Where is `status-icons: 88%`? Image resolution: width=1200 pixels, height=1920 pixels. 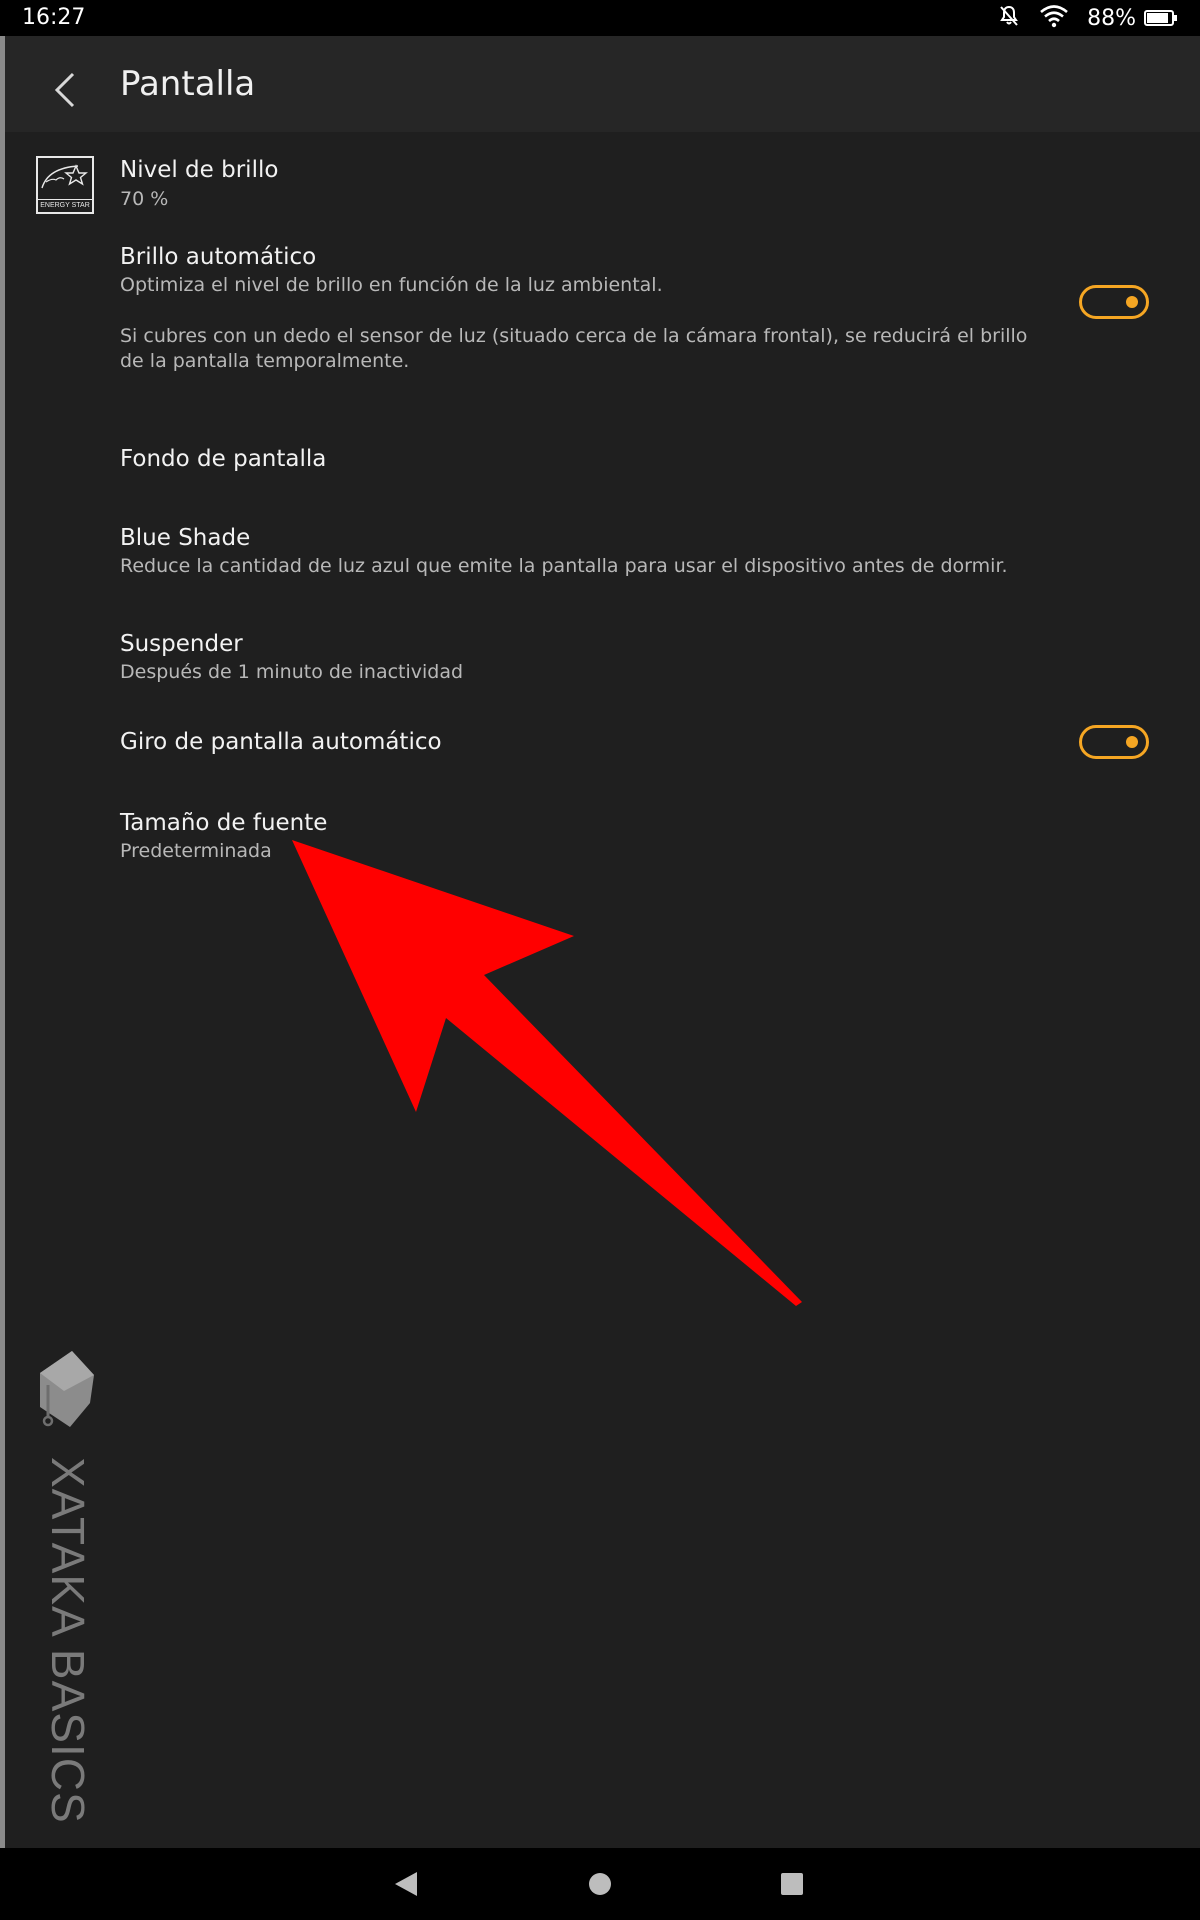 status-icons: 88% is located at coordinates (1087, 18).